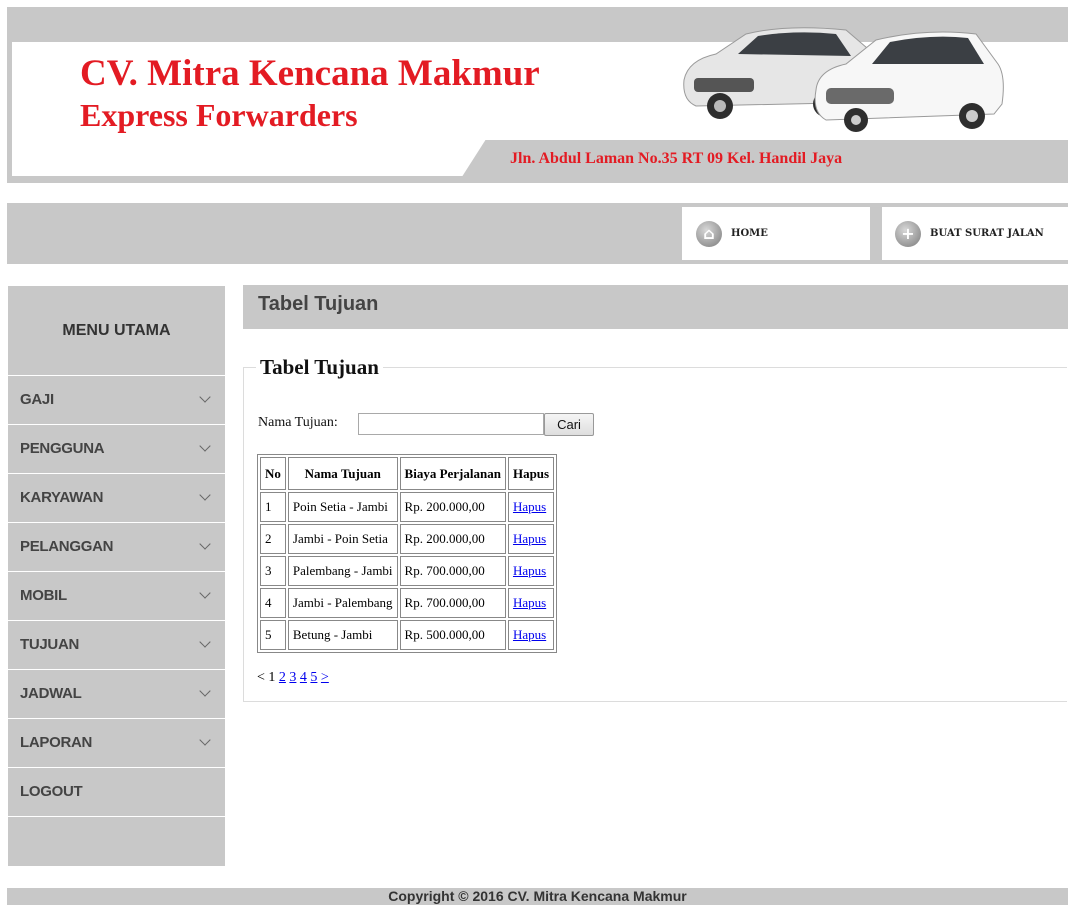  What do you see at coordinates (50, 644) in the screenshot?
I see `sidebar-item-label: TUJUAN` at bounding box center [50, 644].